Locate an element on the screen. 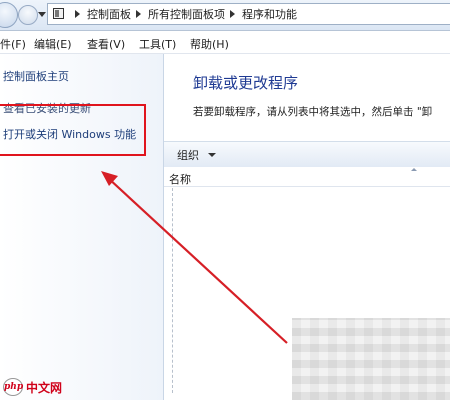 The image size is (450, 400). watermark-text: 中文网 is located at coordinates (44, 388).